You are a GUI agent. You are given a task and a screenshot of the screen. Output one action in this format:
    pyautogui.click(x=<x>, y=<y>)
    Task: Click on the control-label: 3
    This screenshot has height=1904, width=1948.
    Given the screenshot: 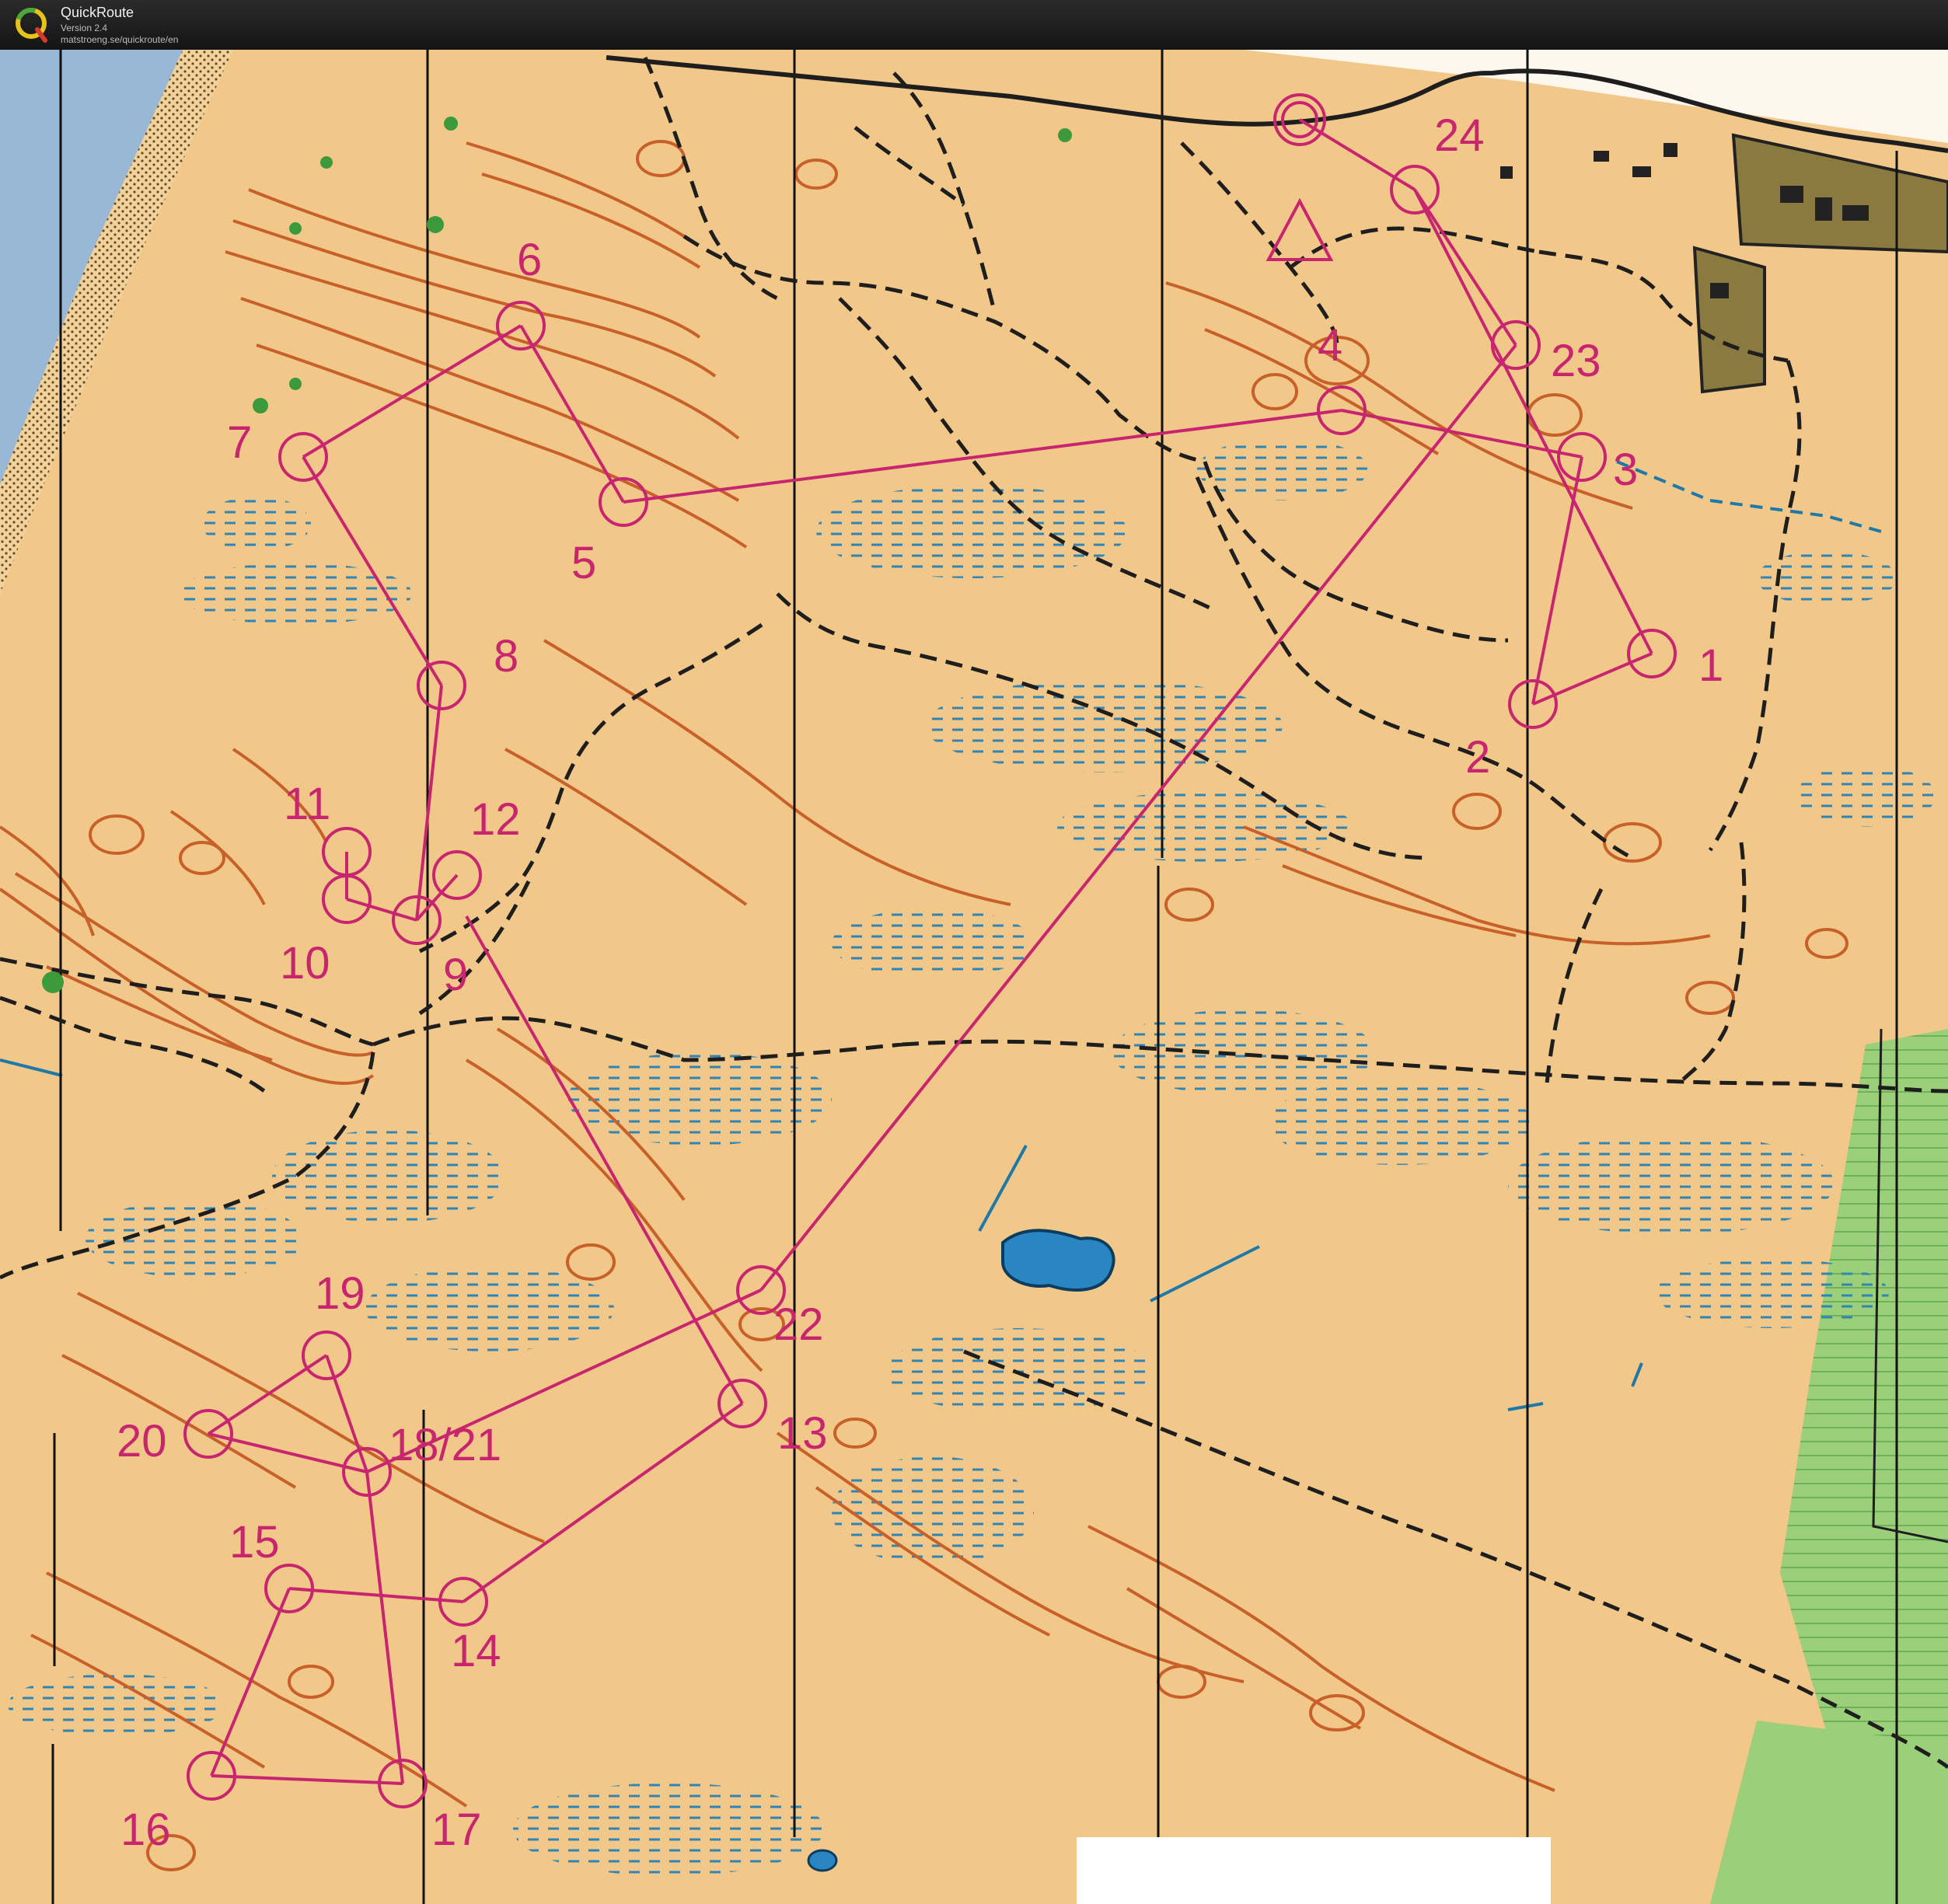 What is the action you would take?
    pyautogui.click(x=1625, y=470)
    